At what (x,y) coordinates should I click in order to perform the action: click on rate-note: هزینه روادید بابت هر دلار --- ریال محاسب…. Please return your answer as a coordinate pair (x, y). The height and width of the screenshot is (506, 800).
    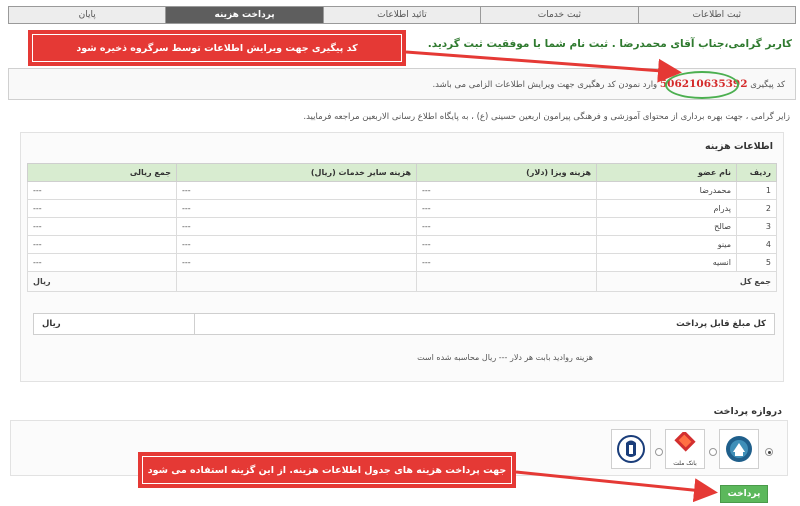
    Looking at the image, I should click on (505, 357).